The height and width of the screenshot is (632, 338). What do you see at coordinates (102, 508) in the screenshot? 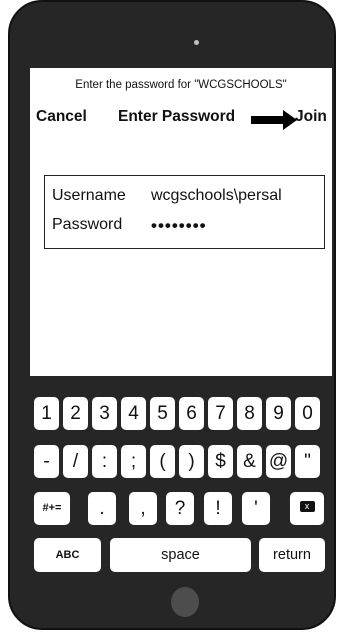
I see `key-period: .` at bounding box center [102, 508].